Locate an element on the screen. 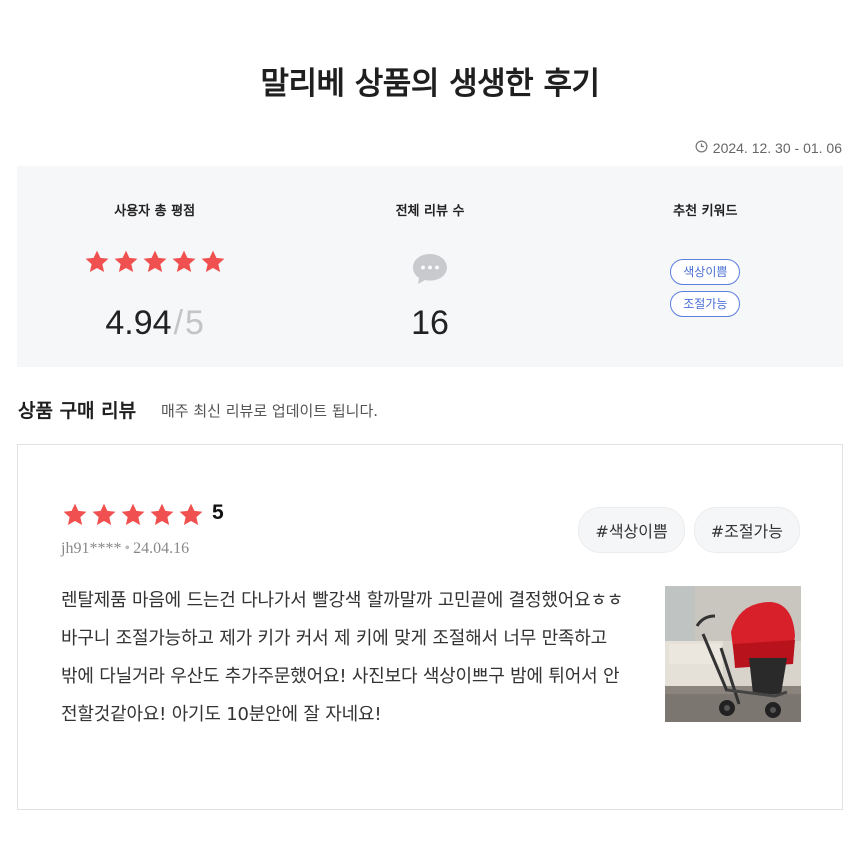 The image size is (860, 844). chat-bubble-icon is located at coordinates (430, 271).